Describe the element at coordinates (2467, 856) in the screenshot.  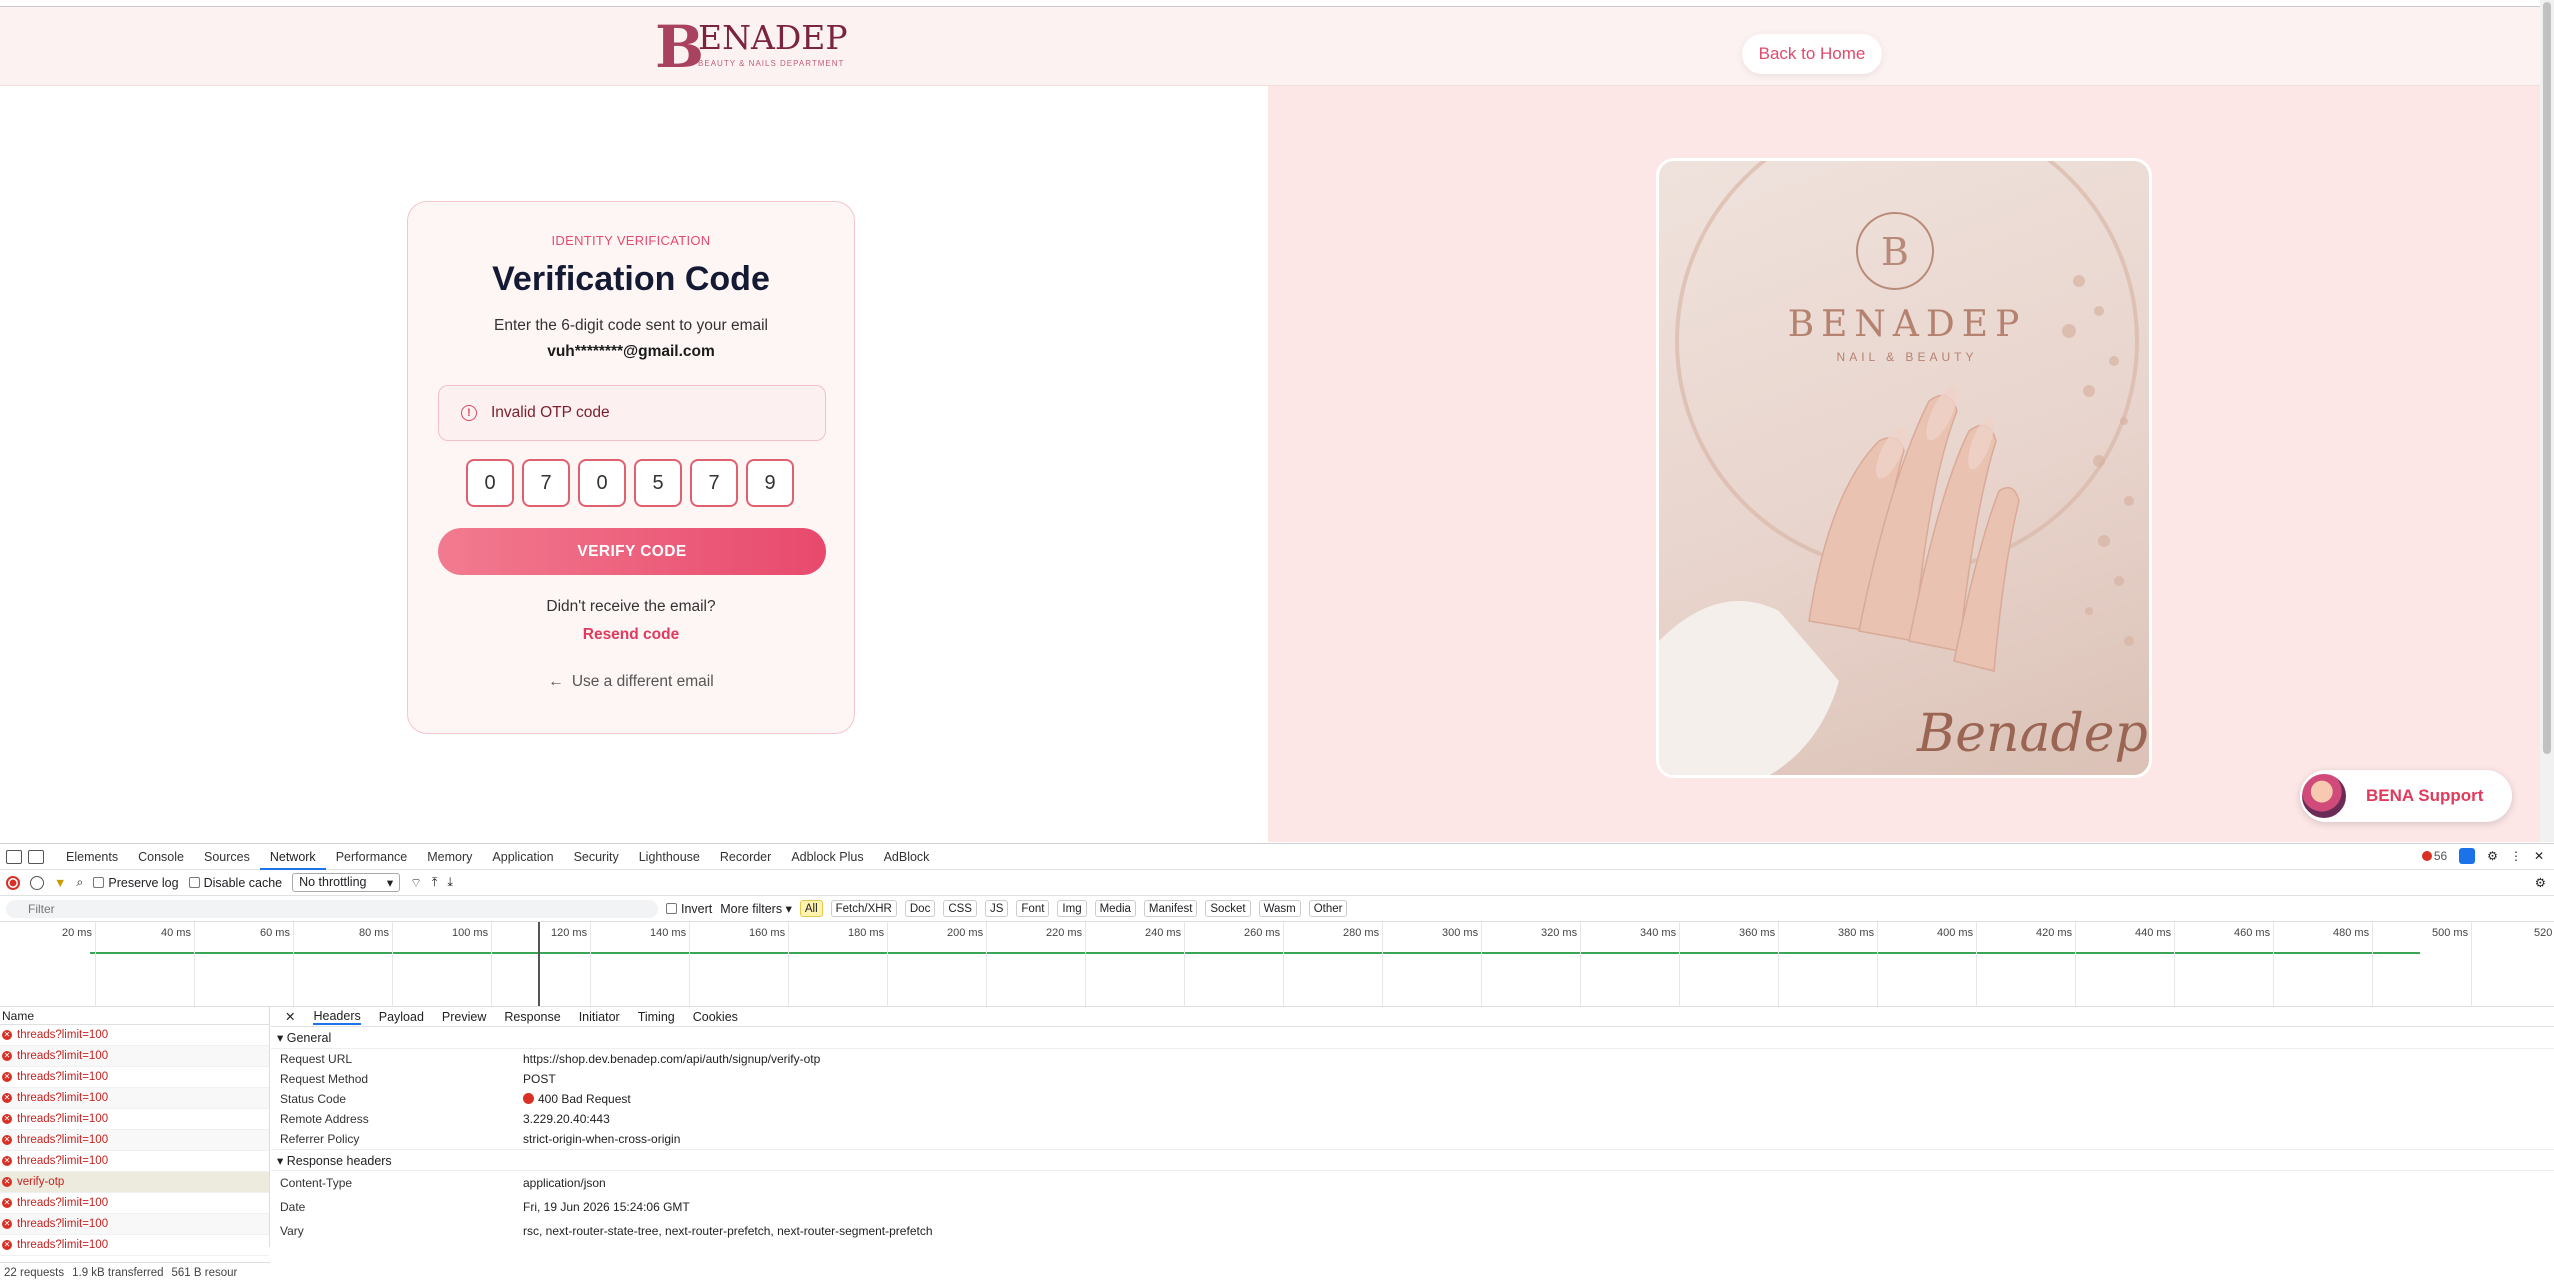
I see `issues-icon` at that location.